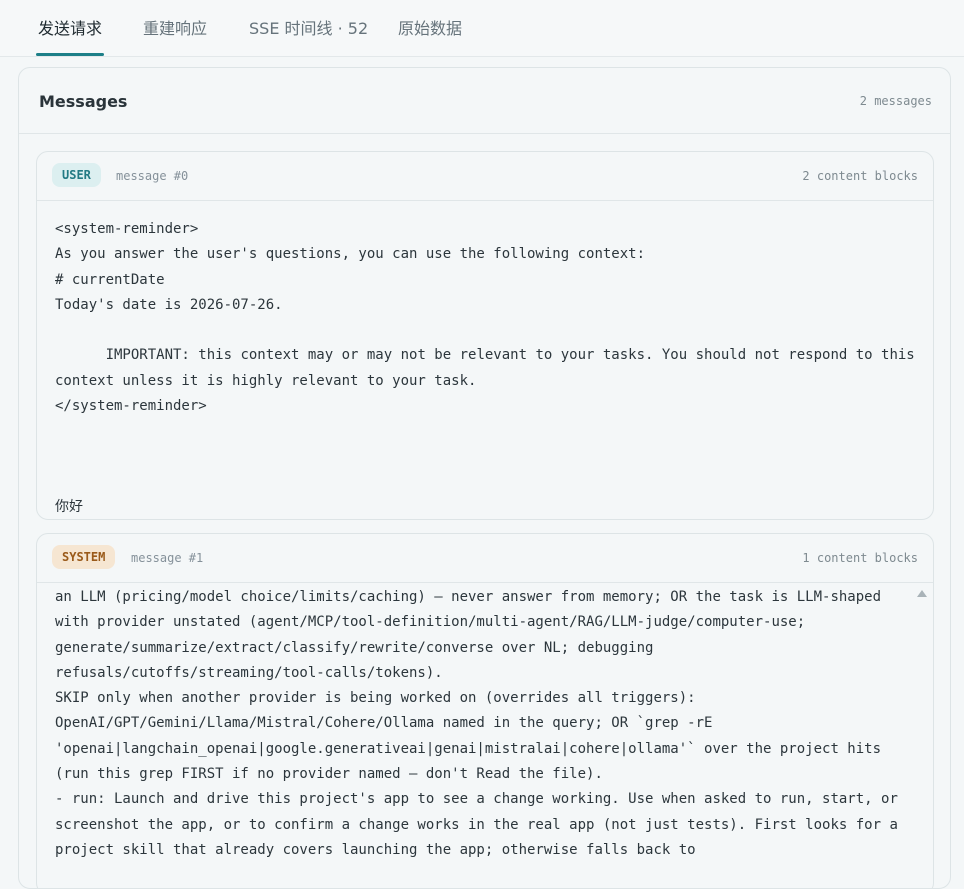 Image resolution: width=964 pixels, height=889 pixels. I want to click on tab-send-request: 发送请求, so click(70, 28).